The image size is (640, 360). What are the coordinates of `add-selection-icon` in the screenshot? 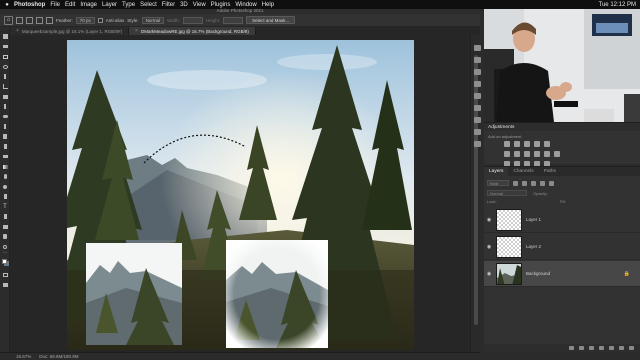 It's located at (39, 20).